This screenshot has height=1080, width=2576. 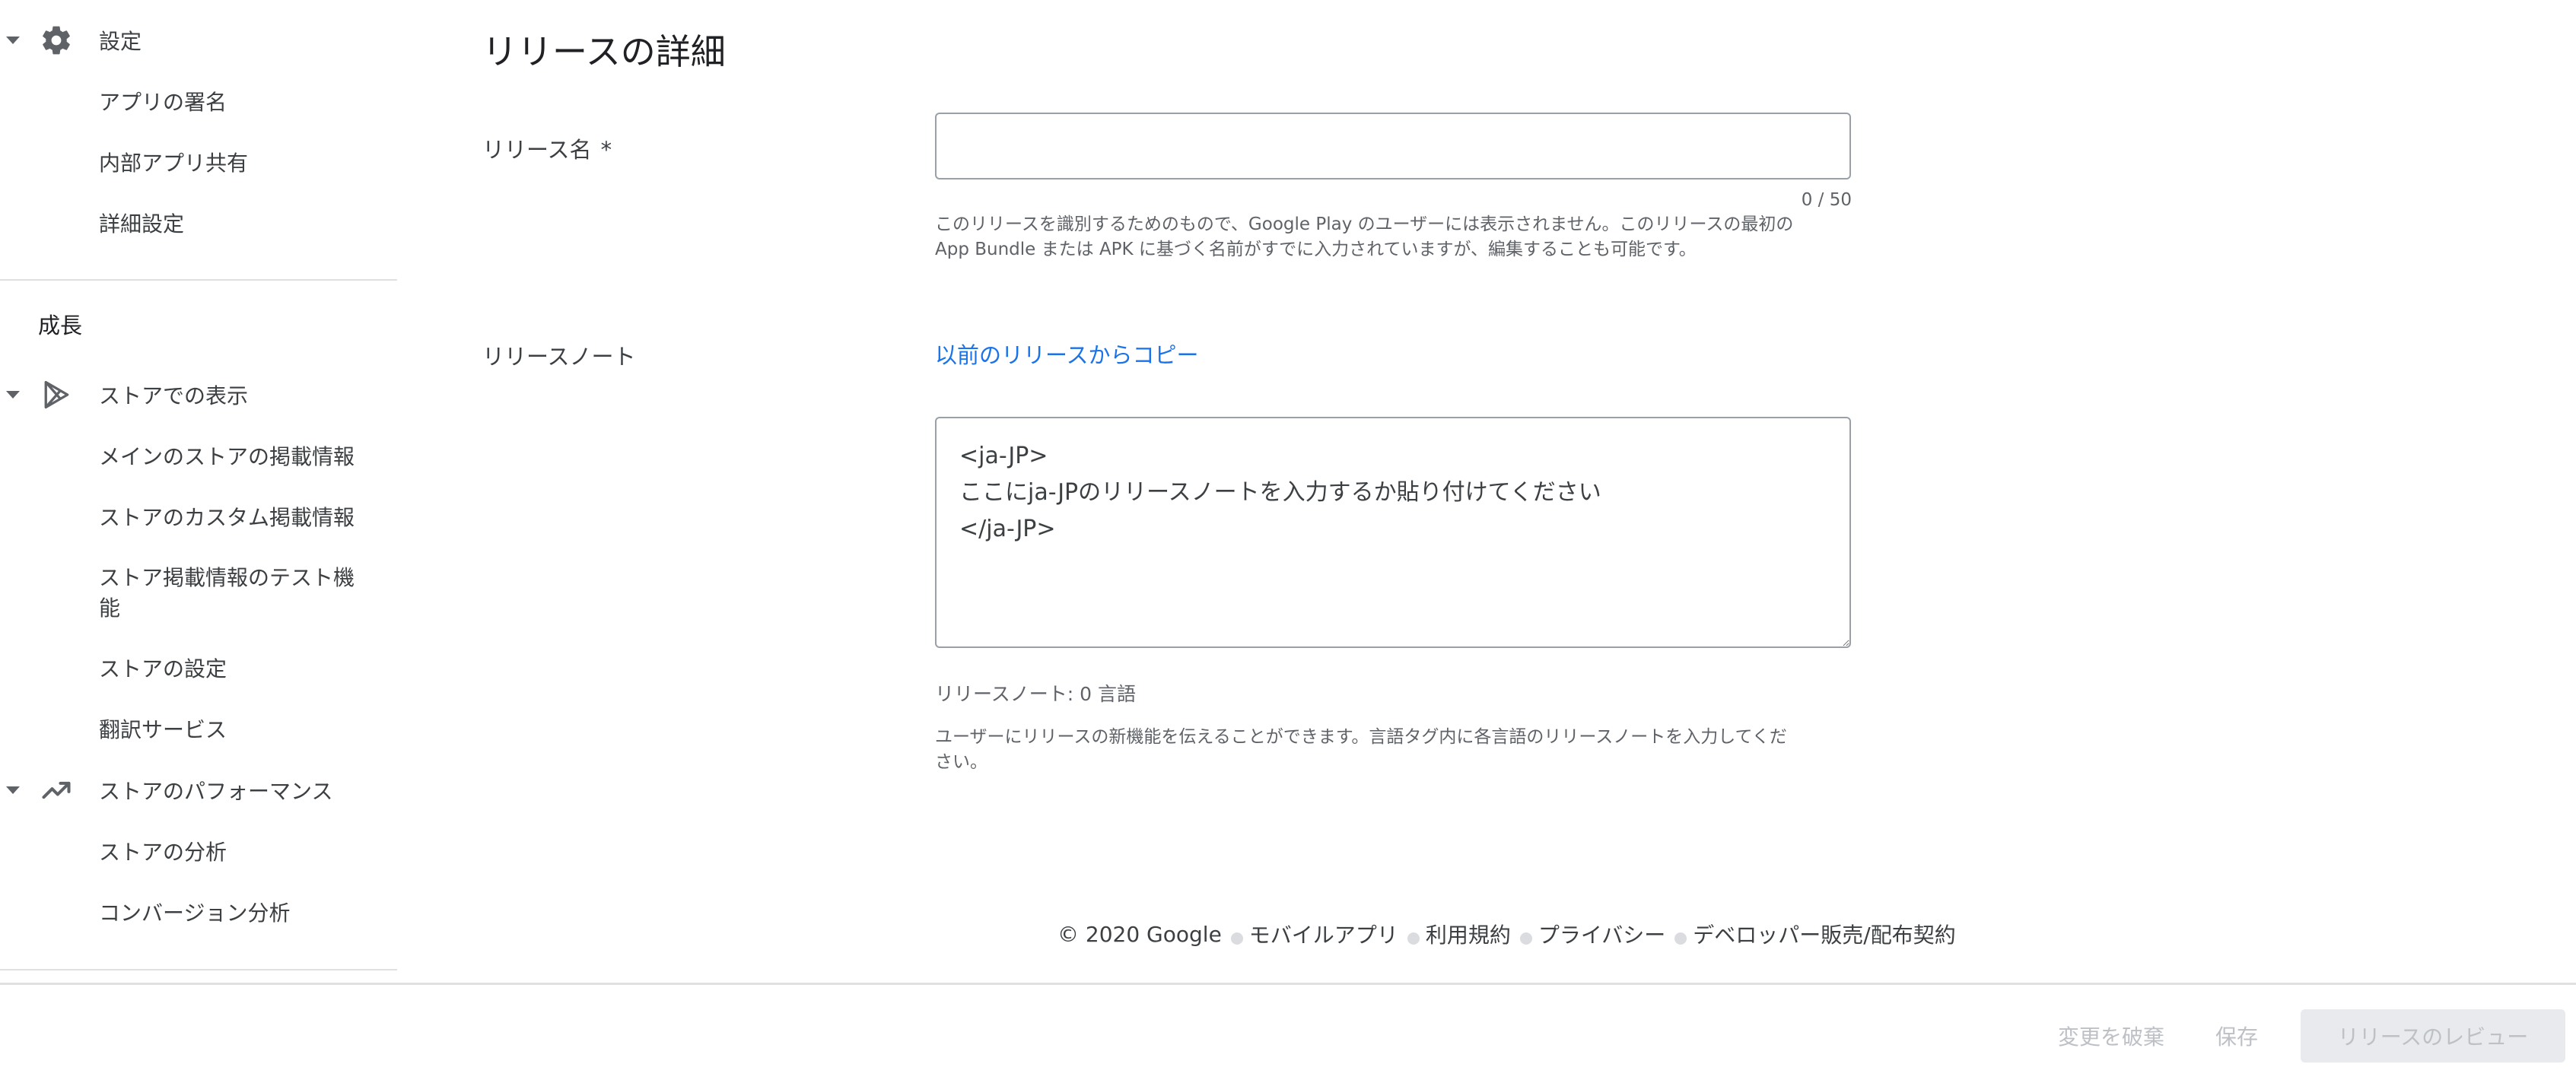 What do you see at coordinates (198, 40) in the screenshot?
I see `sidebar-group-settings: 設定` at bounding box center [198, 40].